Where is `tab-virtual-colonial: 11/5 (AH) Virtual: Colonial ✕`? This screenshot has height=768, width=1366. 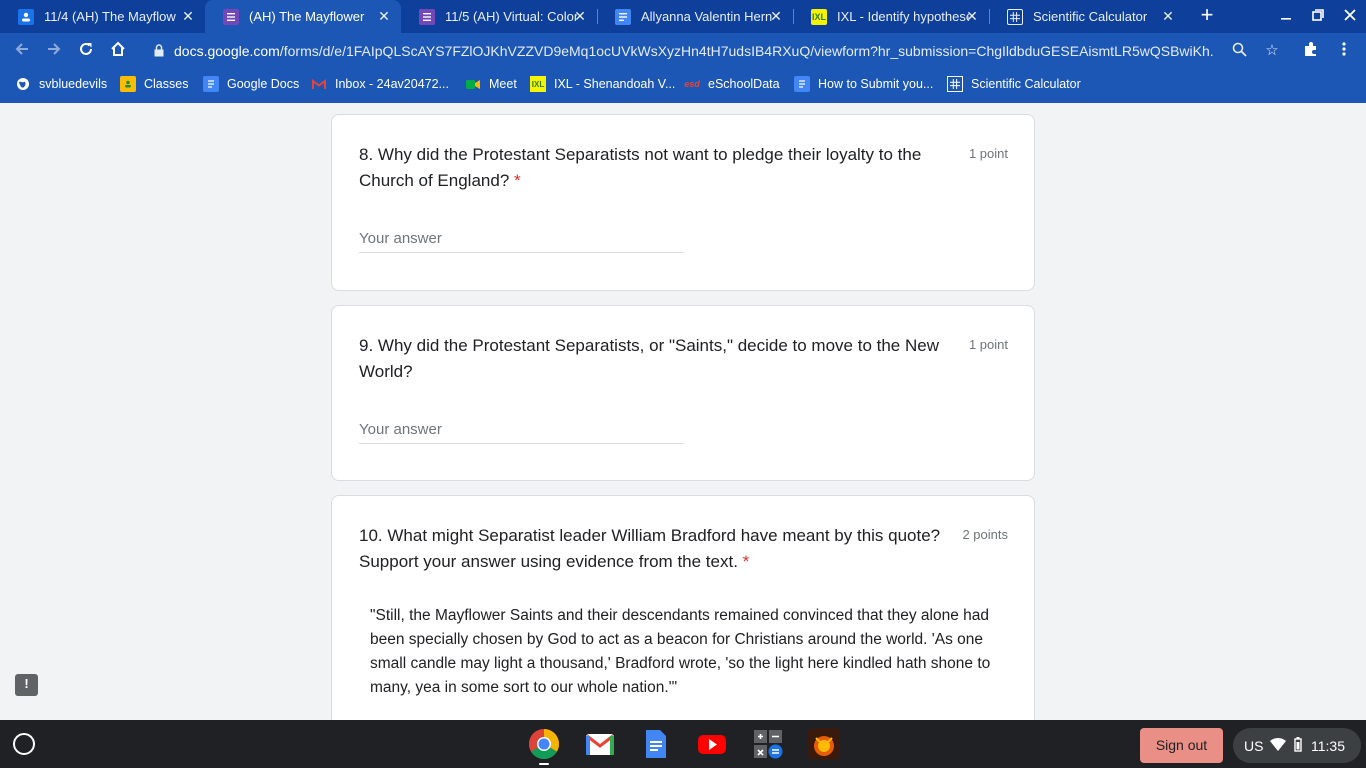 tab-virtual-colonial: 11/5 (AH) Virtual: Colonial ✕ is located at coordinates (499, 16).